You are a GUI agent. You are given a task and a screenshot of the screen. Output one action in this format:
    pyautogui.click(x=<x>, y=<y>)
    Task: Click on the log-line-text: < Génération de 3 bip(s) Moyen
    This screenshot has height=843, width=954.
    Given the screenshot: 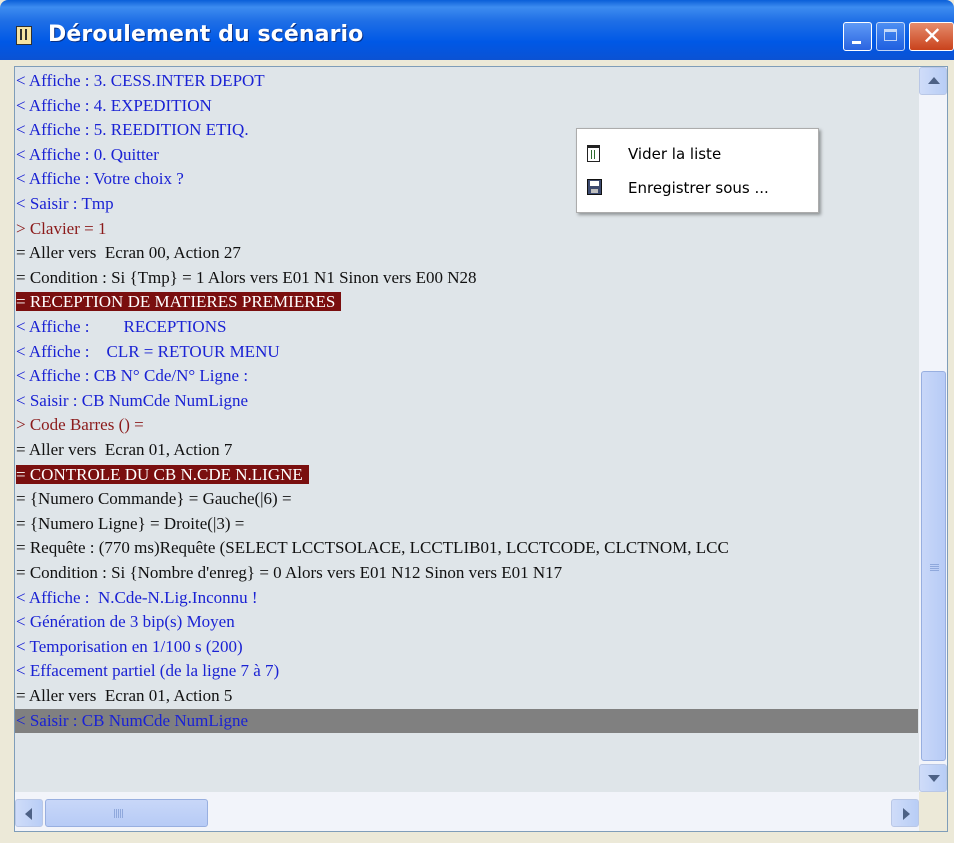 What is the action you would take?
    pyautogui.click(x=125, y=621)
    